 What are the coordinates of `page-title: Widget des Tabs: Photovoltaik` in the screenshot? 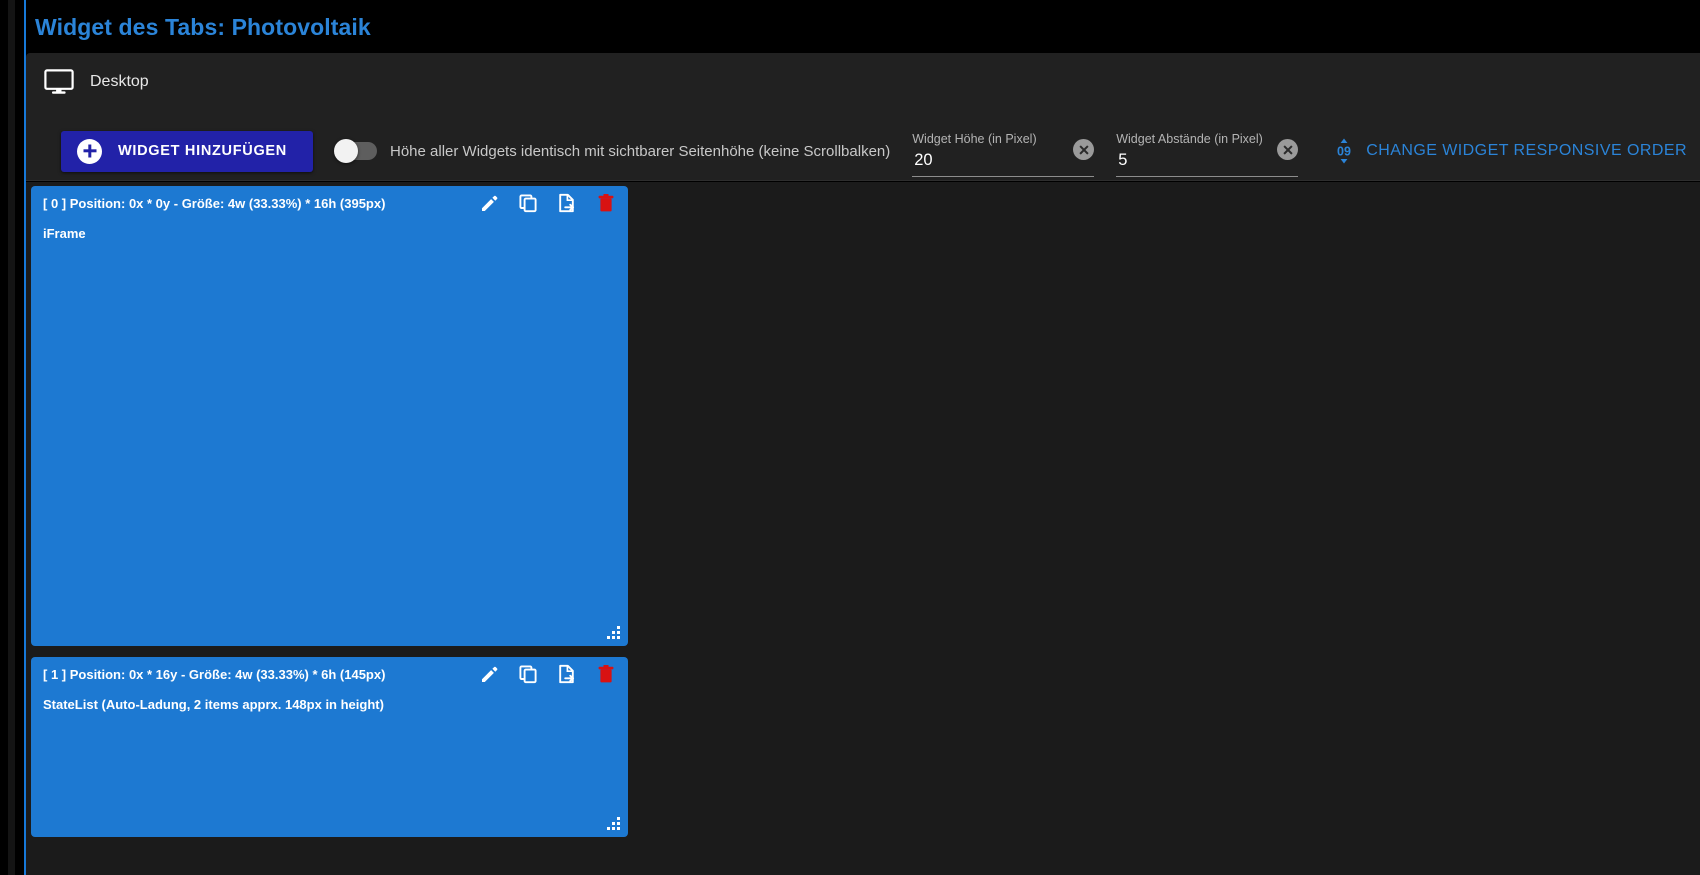 It's located at (203, 27).